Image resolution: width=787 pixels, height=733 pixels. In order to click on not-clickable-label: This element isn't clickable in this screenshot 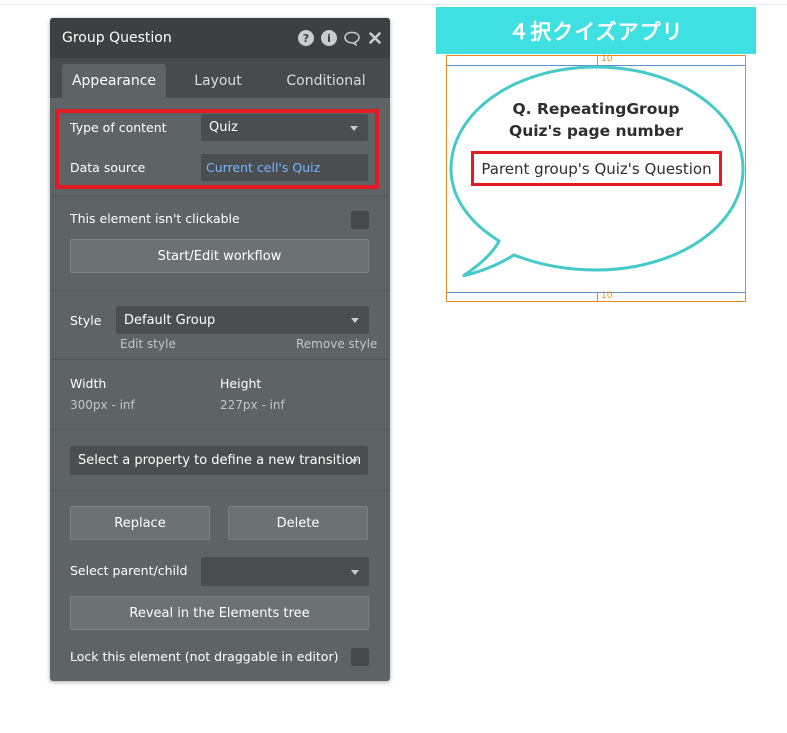, I will do `click(155, 218)`.